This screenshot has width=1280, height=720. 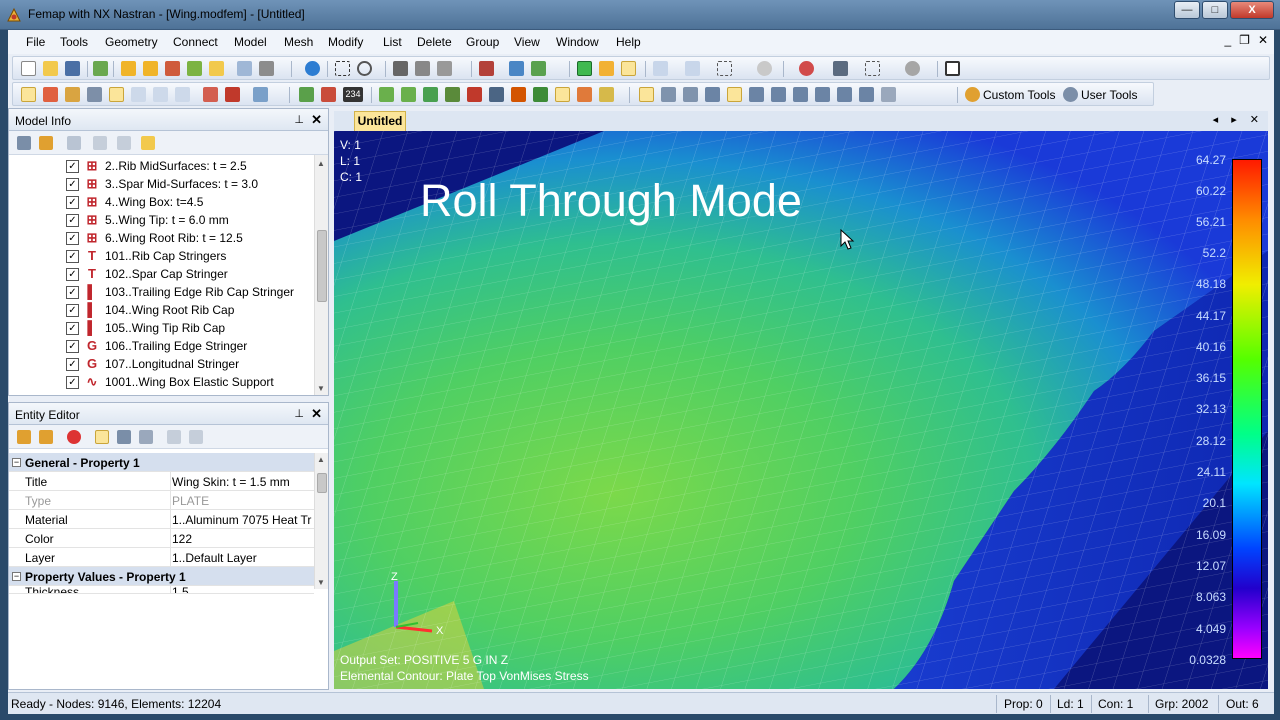 What do you see at coordinates (160, 94) in the screenshot?
I see `table-icon` at bounding box center [160, 94].